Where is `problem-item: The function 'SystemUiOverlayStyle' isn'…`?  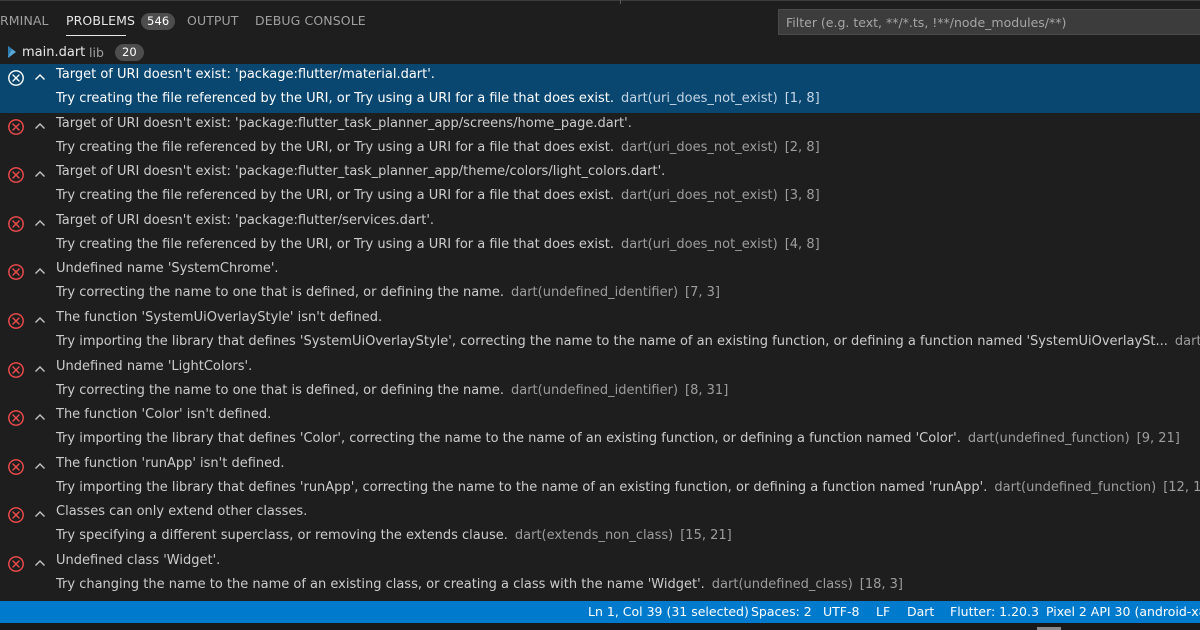
problem-item: The function 'SystemUiOverlayStyle' isn'… is located at coordinates (600, 331).